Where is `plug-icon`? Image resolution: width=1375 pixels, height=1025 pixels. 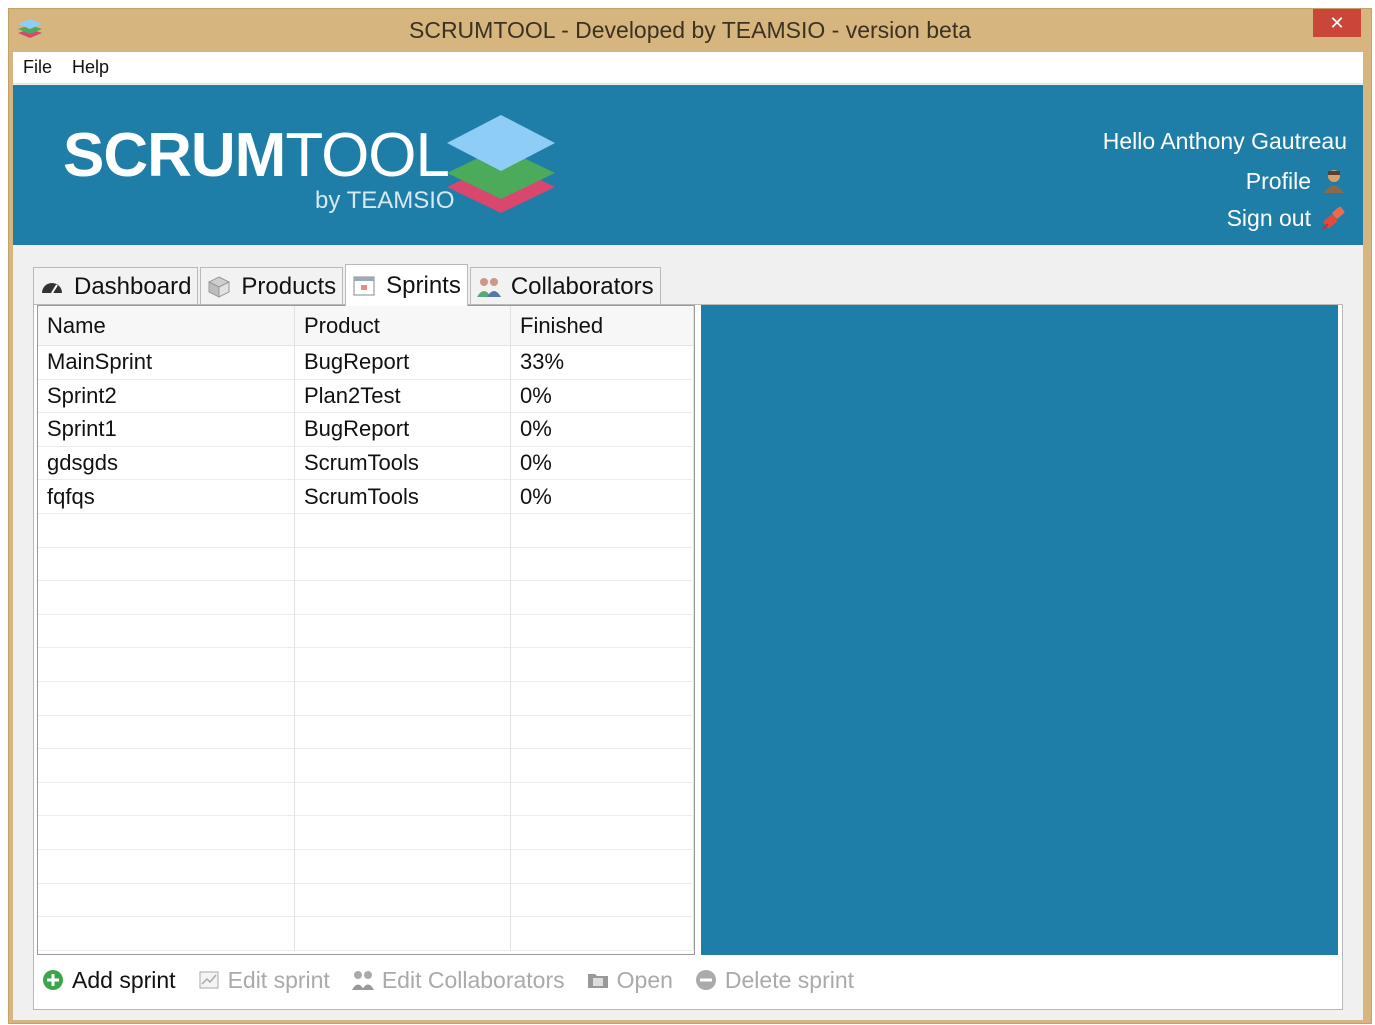
plug-icon is located at coordinates (1333, 218).